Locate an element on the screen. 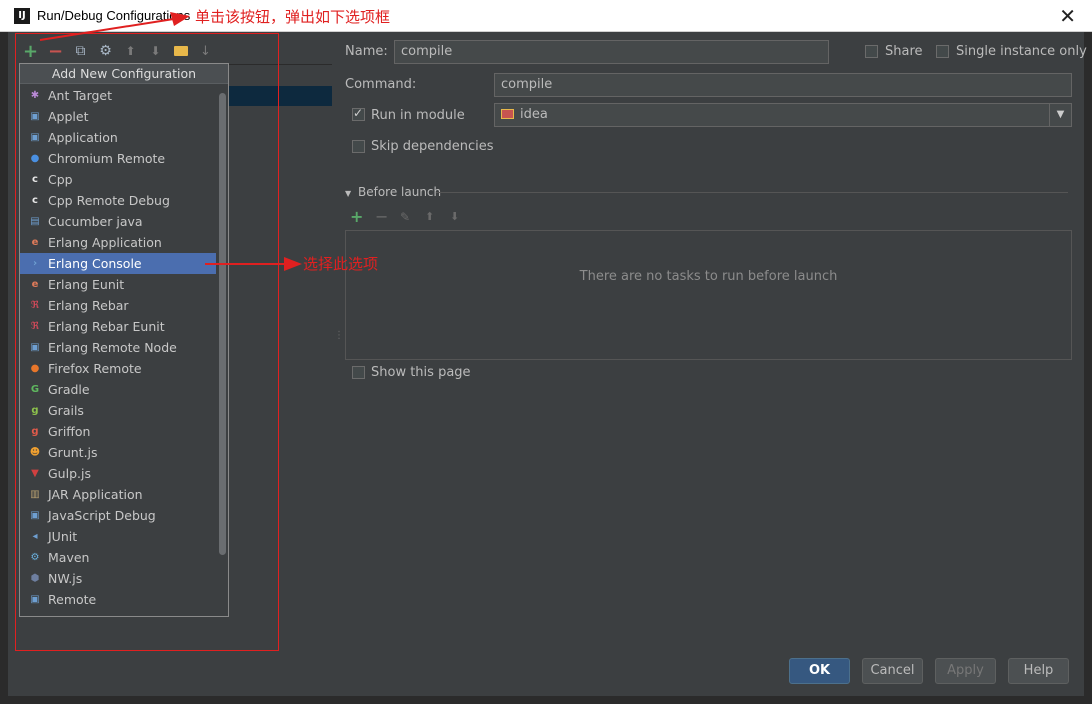 The image size is (1092, 704). popup-item: g Griffon is located at coordinates (118, 431).